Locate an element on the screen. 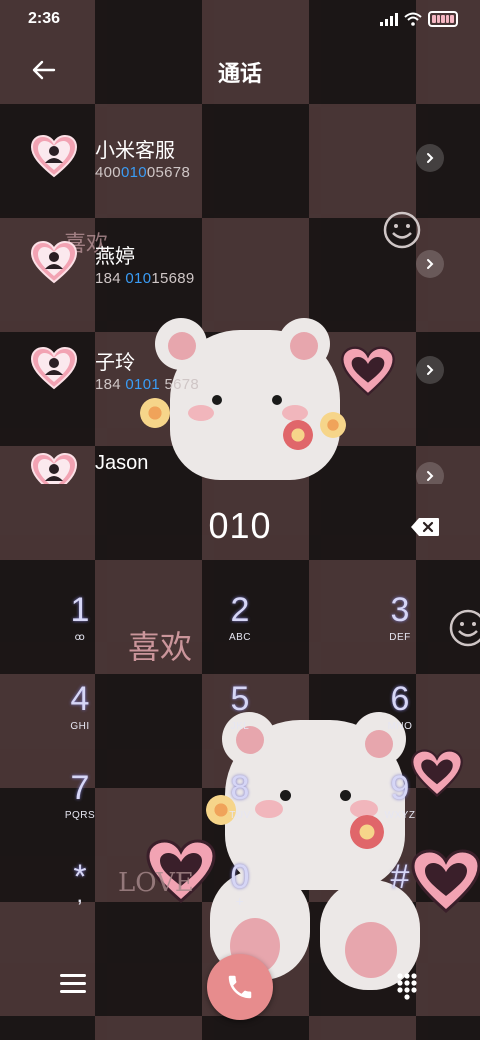 The height and width of the screenshot is (1040, 480). battery-icon is located at coordinates (443, 19).